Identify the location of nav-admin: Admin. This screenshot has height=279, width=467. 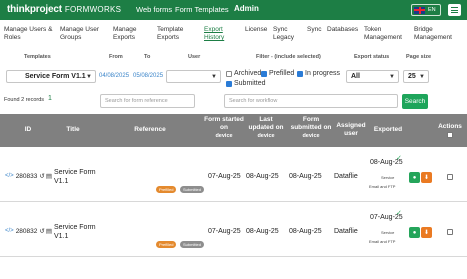
(246, 8).